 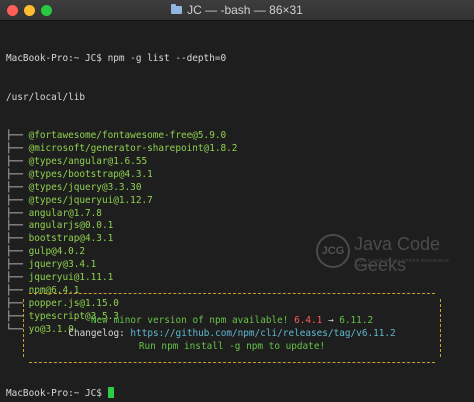 I want to click on final-prompt: MacBook-Pro:~ JC$, so click(x=57, y=393).